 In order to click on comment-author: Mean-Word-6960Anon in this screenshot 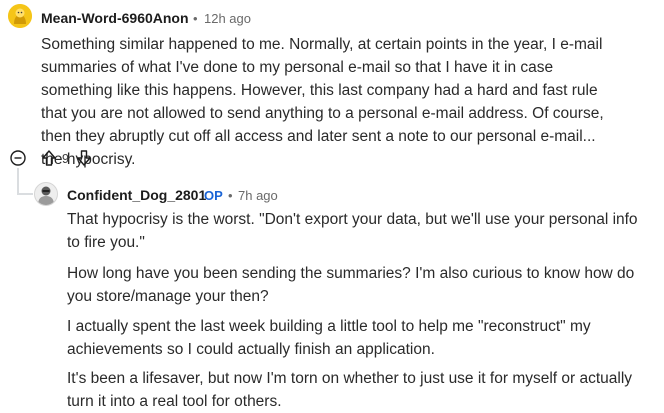, I will do `click(115, 18)`.